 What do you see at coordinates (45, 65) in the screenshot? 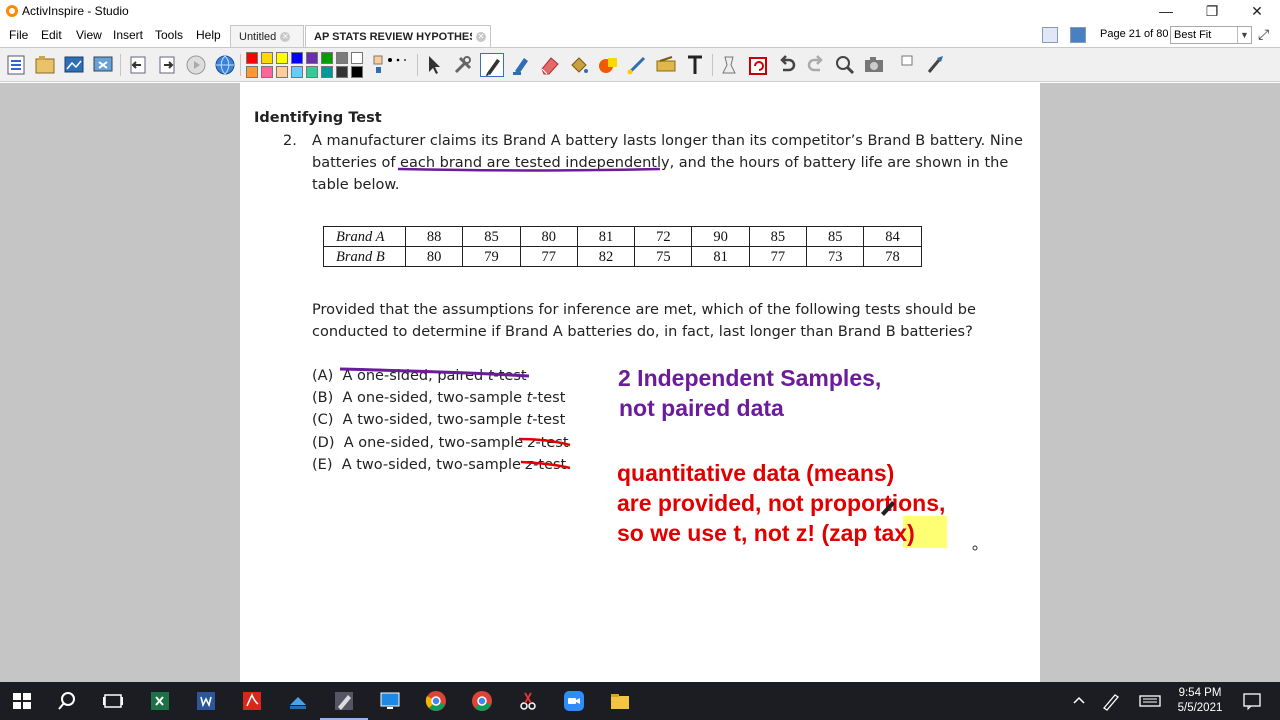
I see `resource-browser-icon` at bounding box center [45, 65].